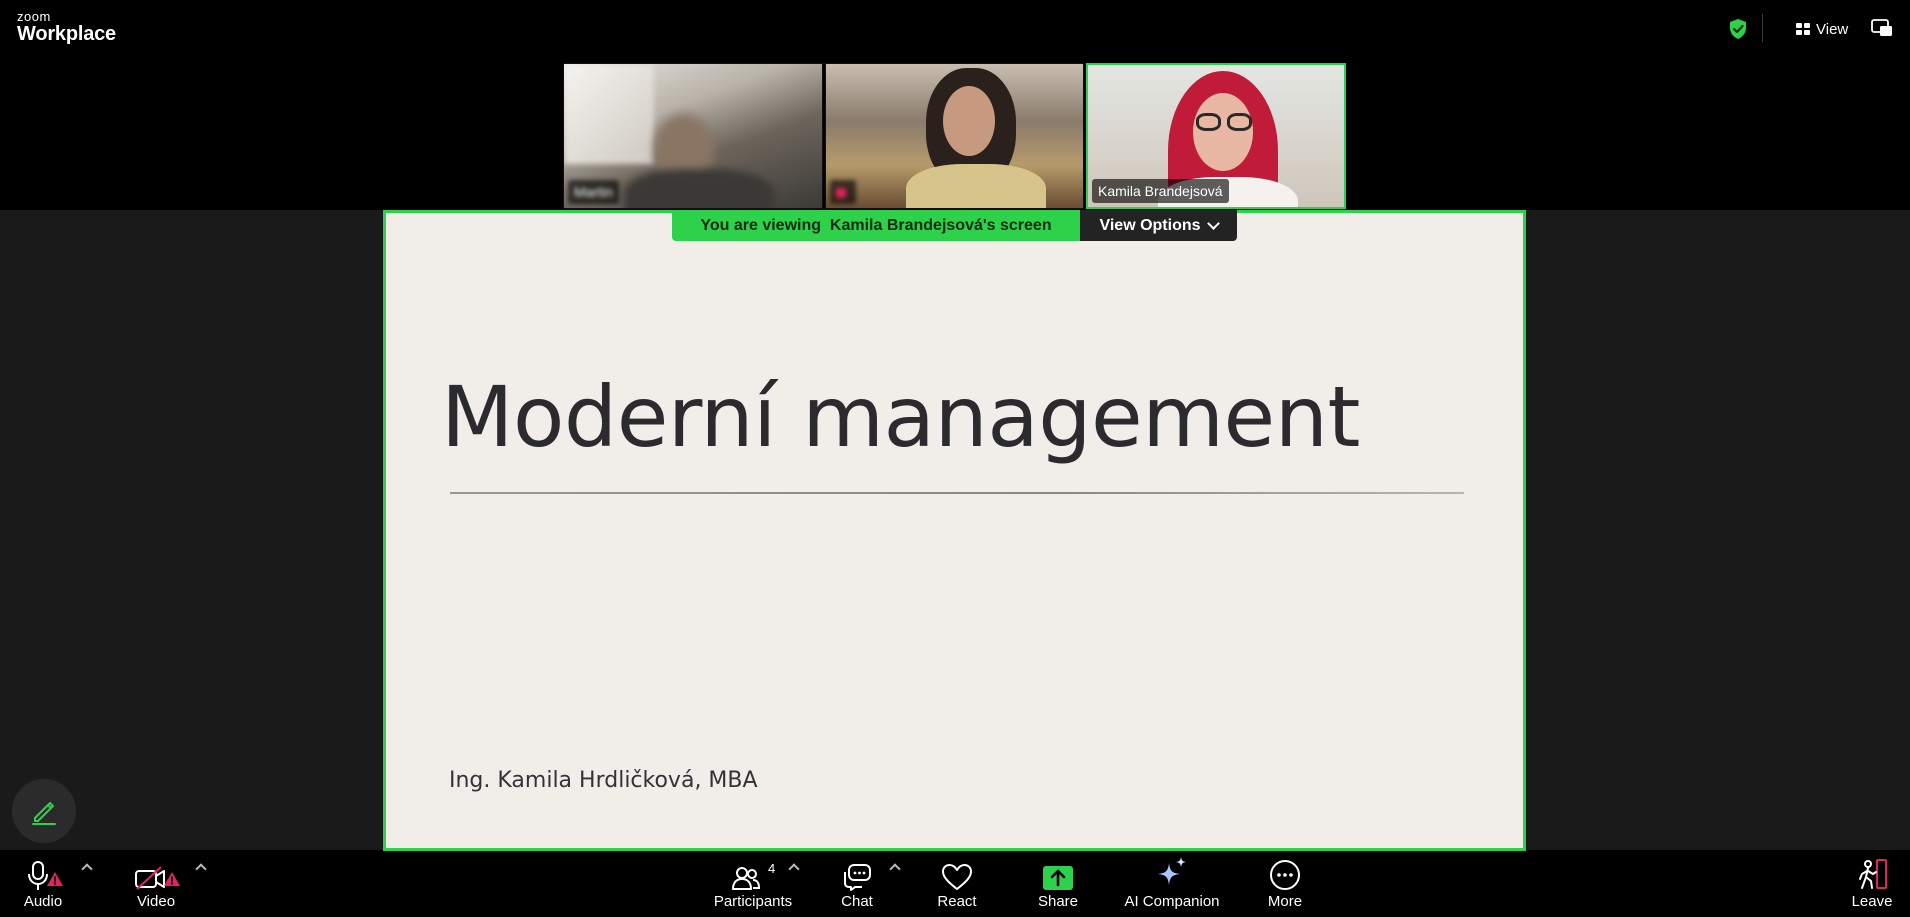 This screenshot has height=917, width=1910. Describe the element at coordinates (1213, 223) in the screenshot. I see `chevron-down-icon` at that location.